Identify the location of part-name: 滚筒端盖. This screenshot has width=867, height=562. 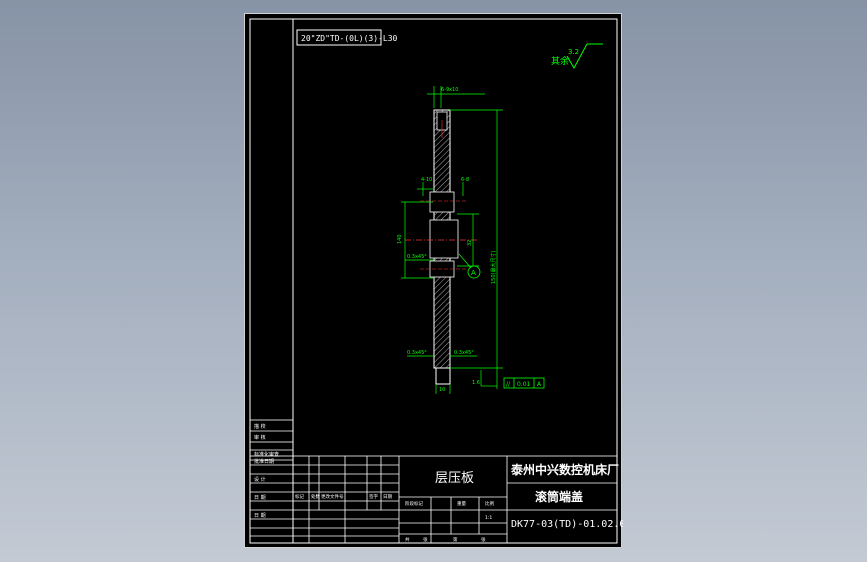
(559, 496).